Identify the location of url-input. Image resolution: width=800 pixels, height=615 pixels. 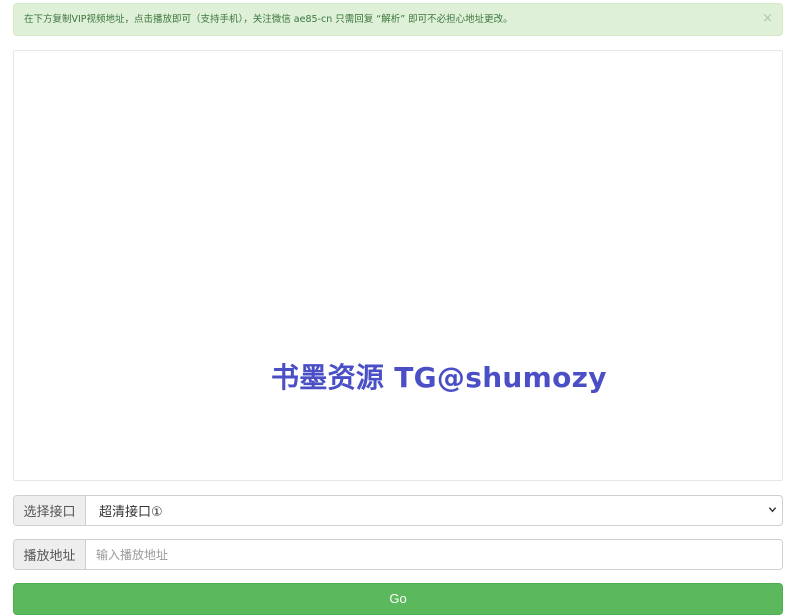
(434, 554).